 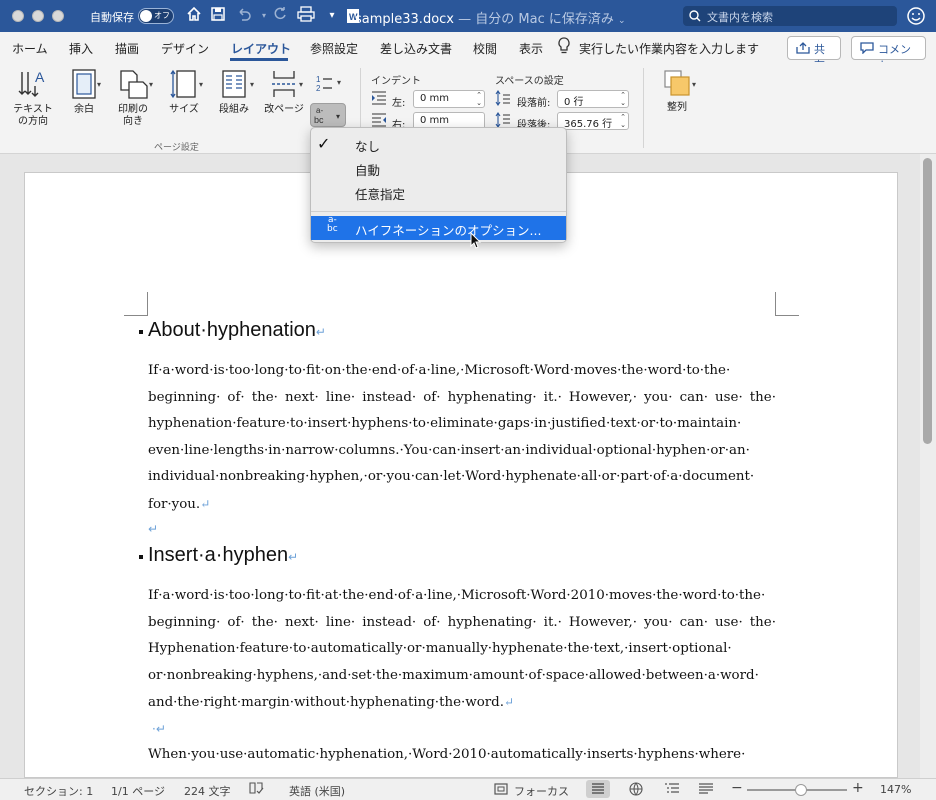 I want to click on margins-label: 余白, so click(x=84, y=109).